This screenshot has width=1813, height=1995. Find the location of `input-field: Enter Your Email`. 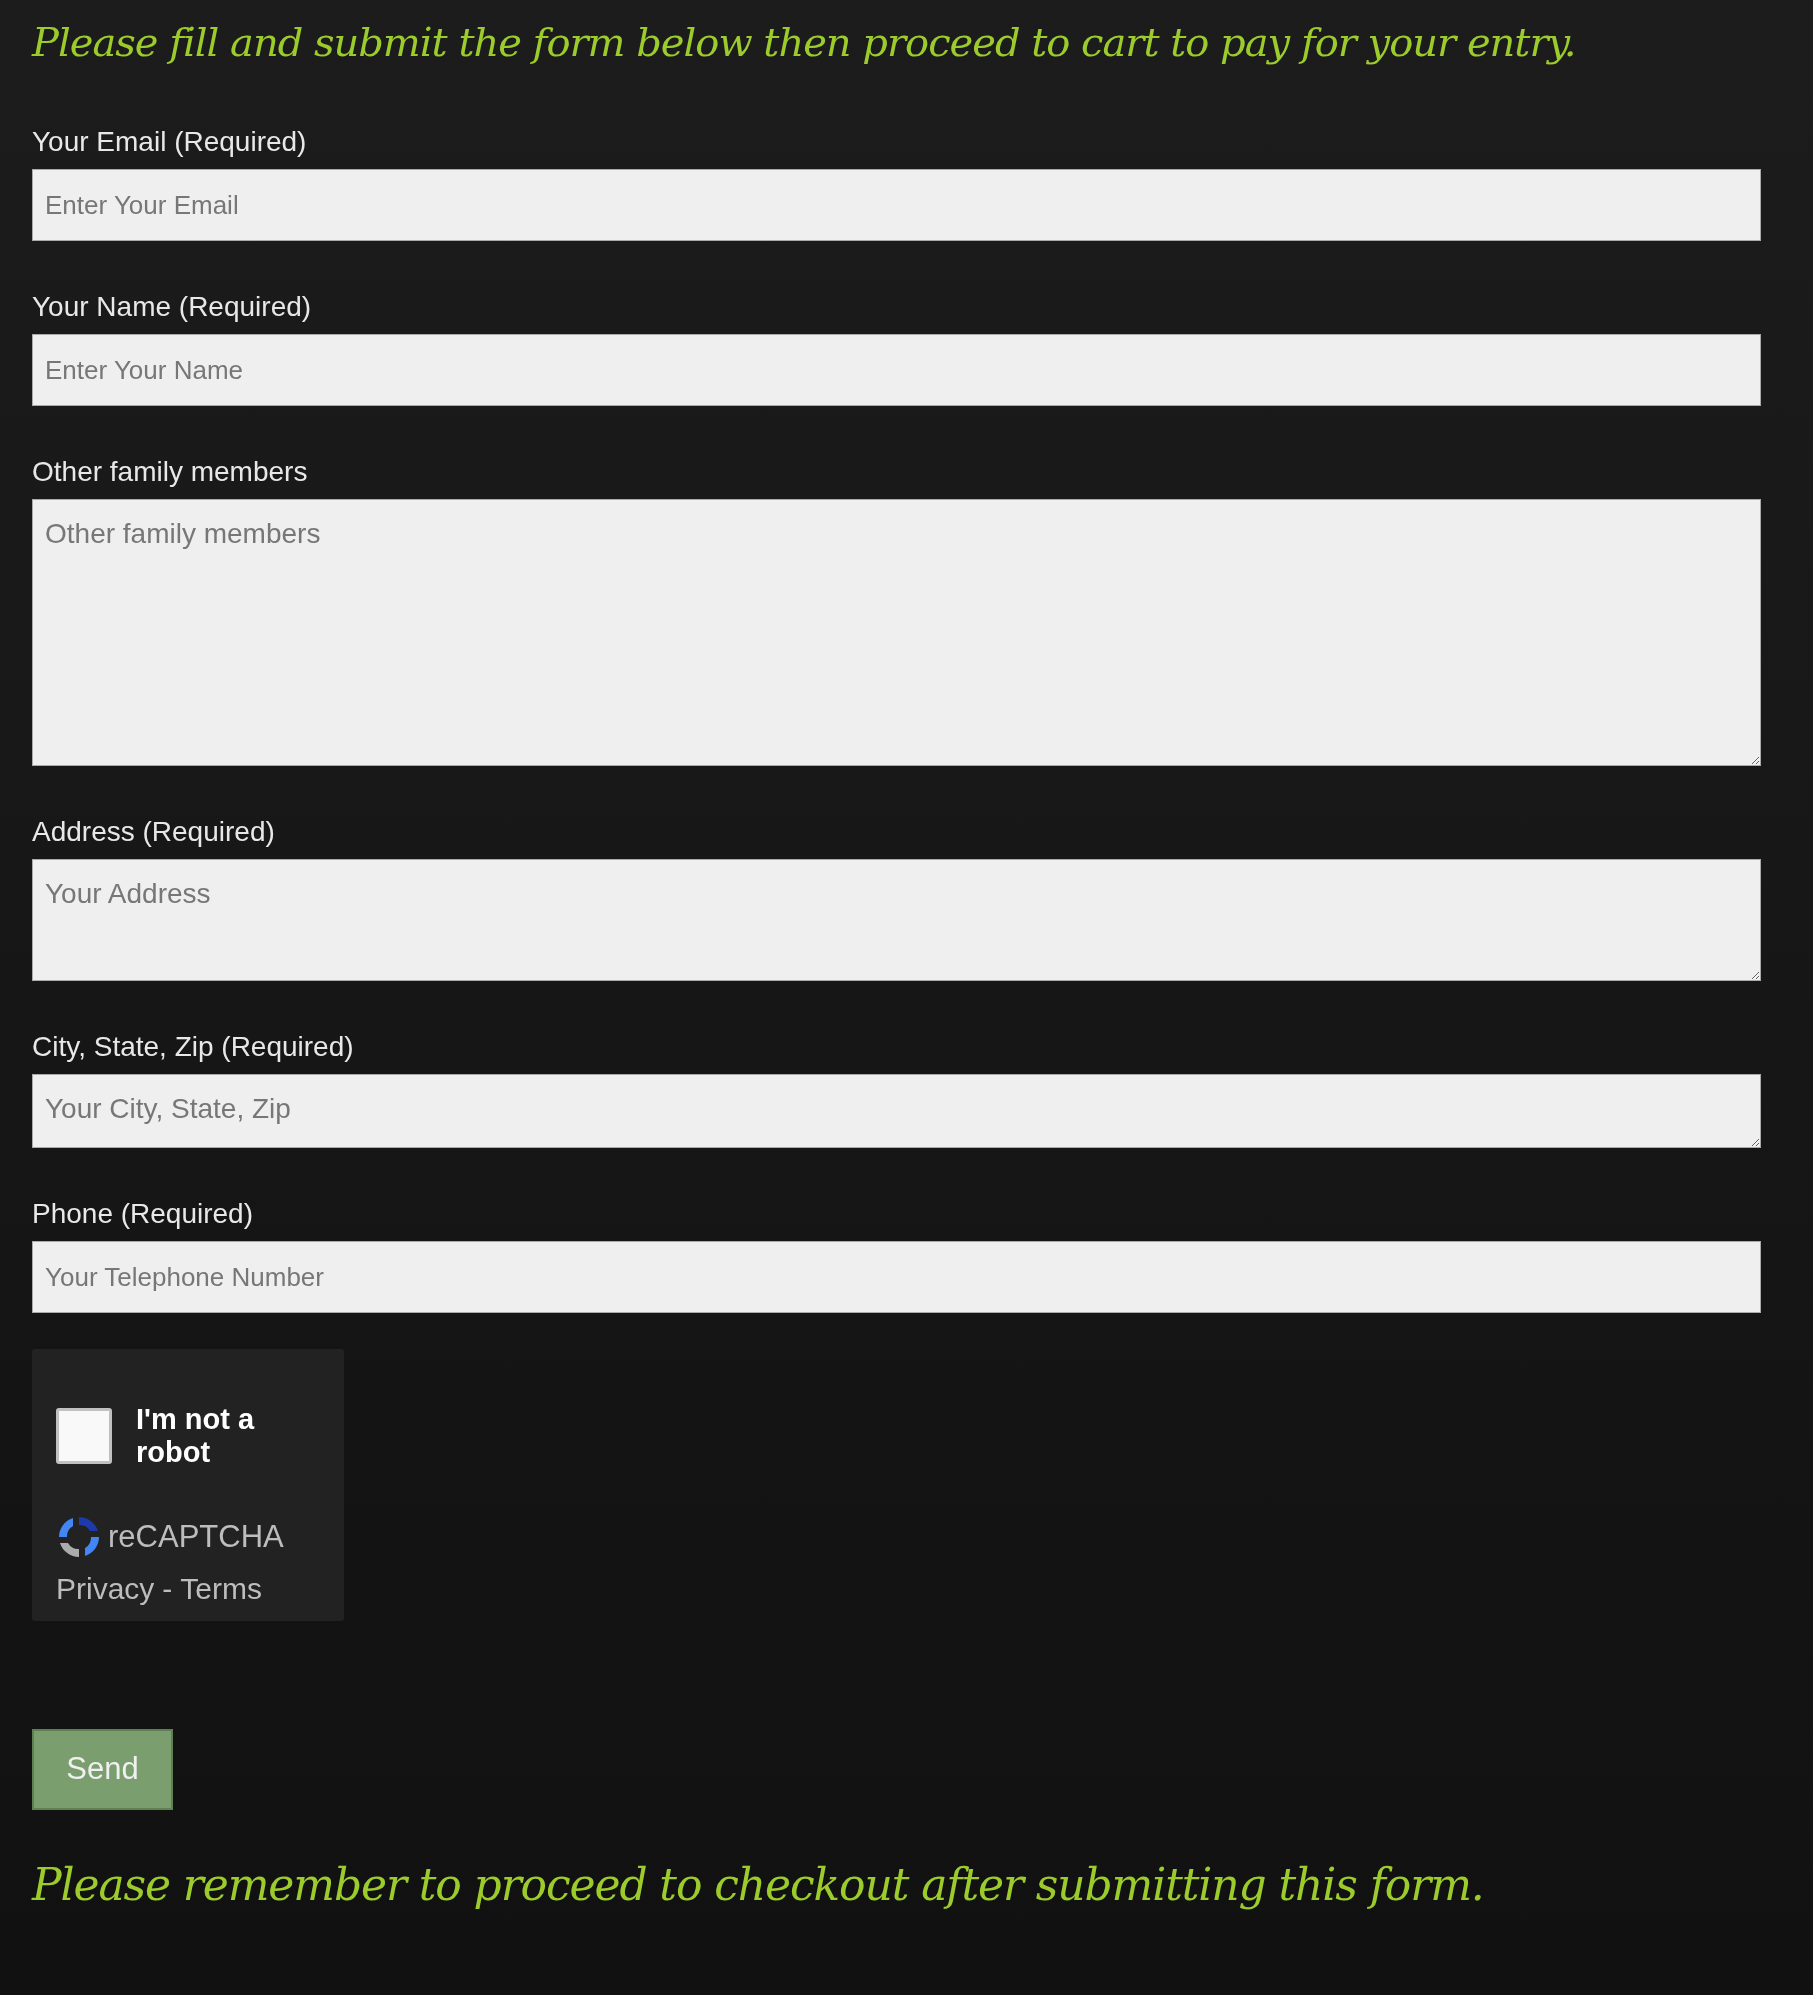

input-field: Enter Your Email is located at coordinates (896, 205).